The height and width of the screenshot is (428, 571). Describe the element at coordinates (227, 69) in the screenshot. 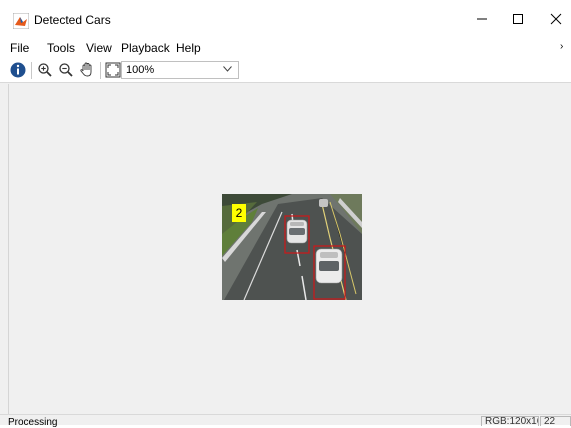

I see `chevron-down-icon` at that location.